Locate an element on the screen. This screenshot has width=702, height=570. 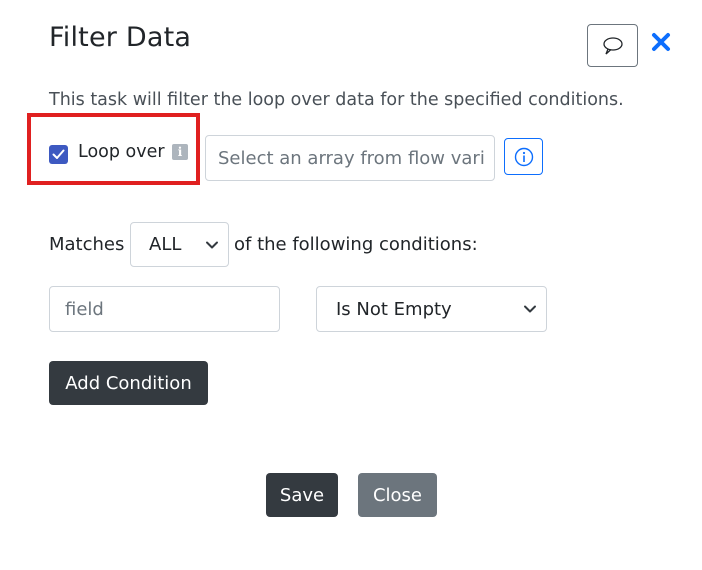
loop-over-checkbox is located at coordinates (58, 154).